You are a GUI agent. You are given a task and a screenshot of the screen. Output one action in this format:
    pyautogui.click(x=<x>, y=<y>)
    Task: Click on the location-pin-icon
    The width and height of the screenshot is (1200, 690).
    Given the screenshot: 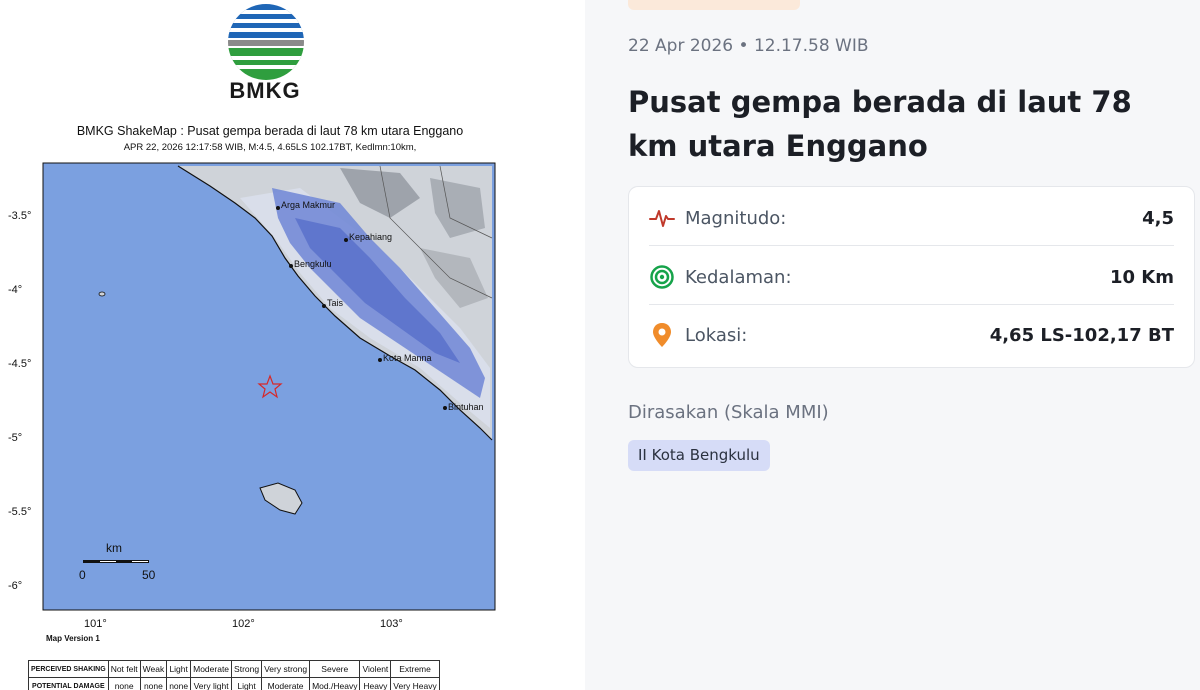 What is the action you would take?
    pyautogui.click(x=662, y=335)
    